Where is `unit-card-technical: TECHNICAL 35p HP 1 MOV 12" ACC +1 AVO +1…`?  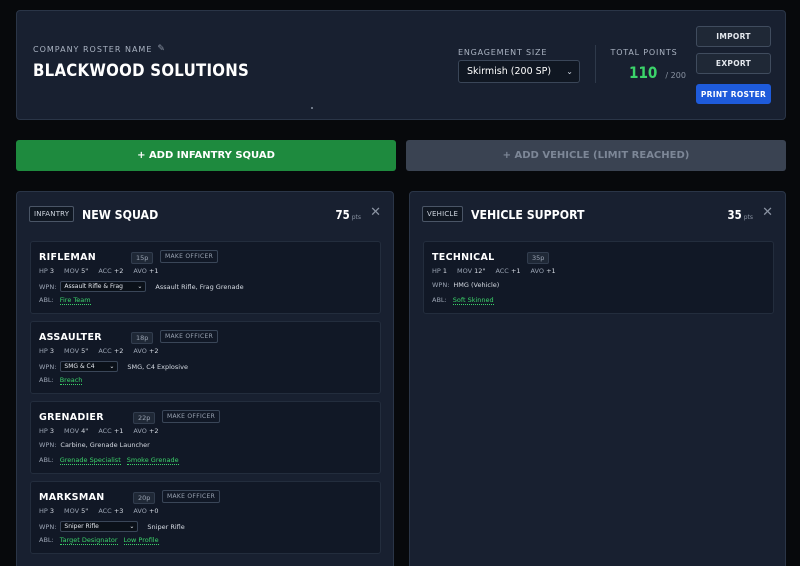 unit-card-technical: TECHNICAL 35p HP 1 MOV 12" ACC +1 AVO +1… is located at coordinates (598, 277).